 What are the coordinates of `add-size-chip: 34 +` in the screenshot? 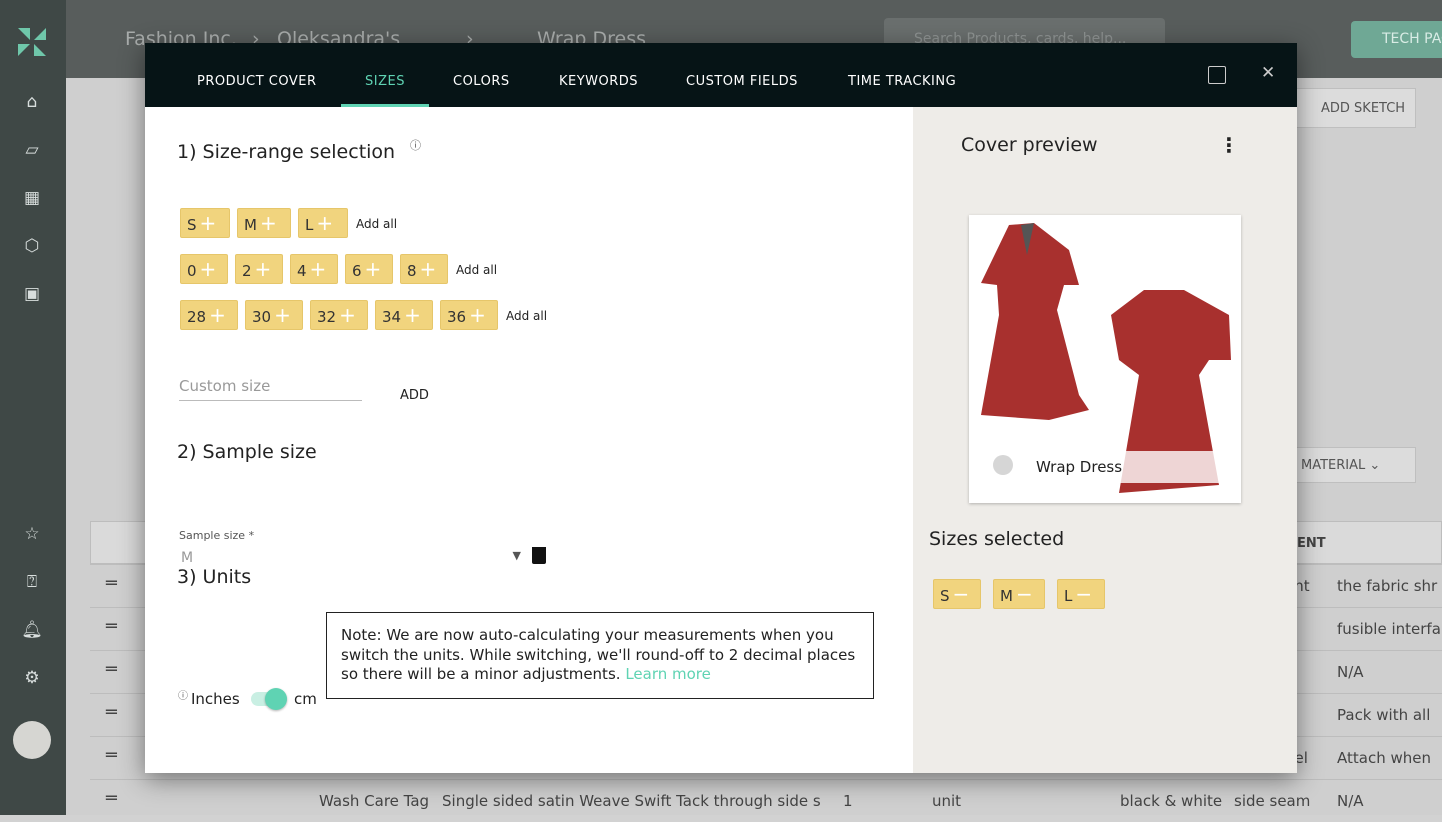 It's located at (404, 315).